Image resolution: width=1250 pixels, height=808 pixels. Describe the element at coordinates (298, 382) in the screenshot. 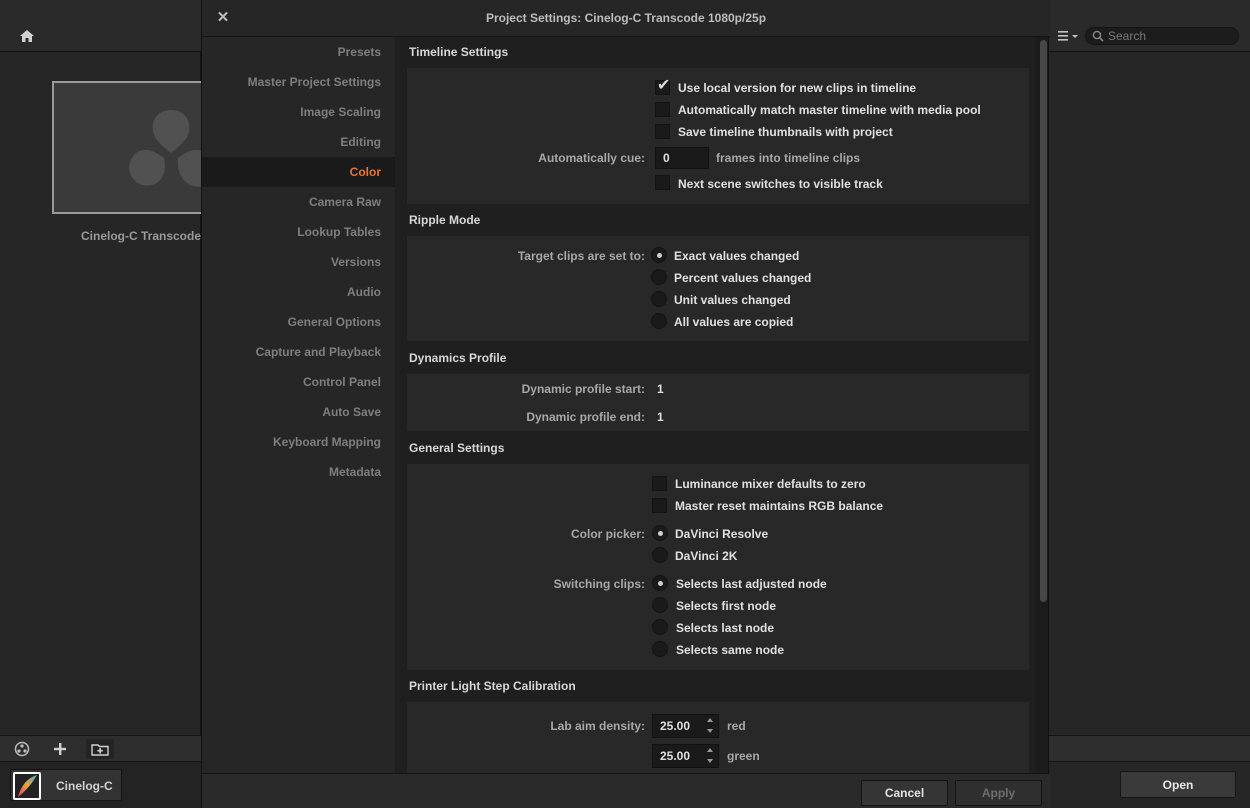

I see `nav-item-control-panel: Control Panel` at that location.